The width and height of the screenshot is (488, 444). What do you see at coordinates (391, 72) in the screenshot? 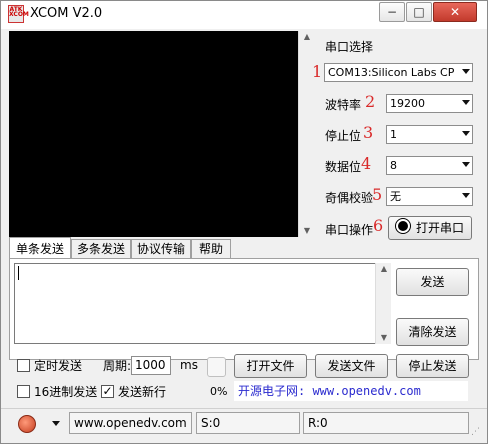
I see `port-select-value: COM13:Silicon Labs CP` at bounding box center [391, 72].